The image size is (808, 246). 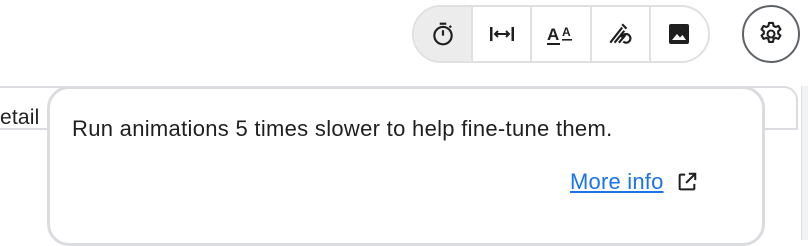 I want to click on repaint-icon, so click(x=620, y=33).